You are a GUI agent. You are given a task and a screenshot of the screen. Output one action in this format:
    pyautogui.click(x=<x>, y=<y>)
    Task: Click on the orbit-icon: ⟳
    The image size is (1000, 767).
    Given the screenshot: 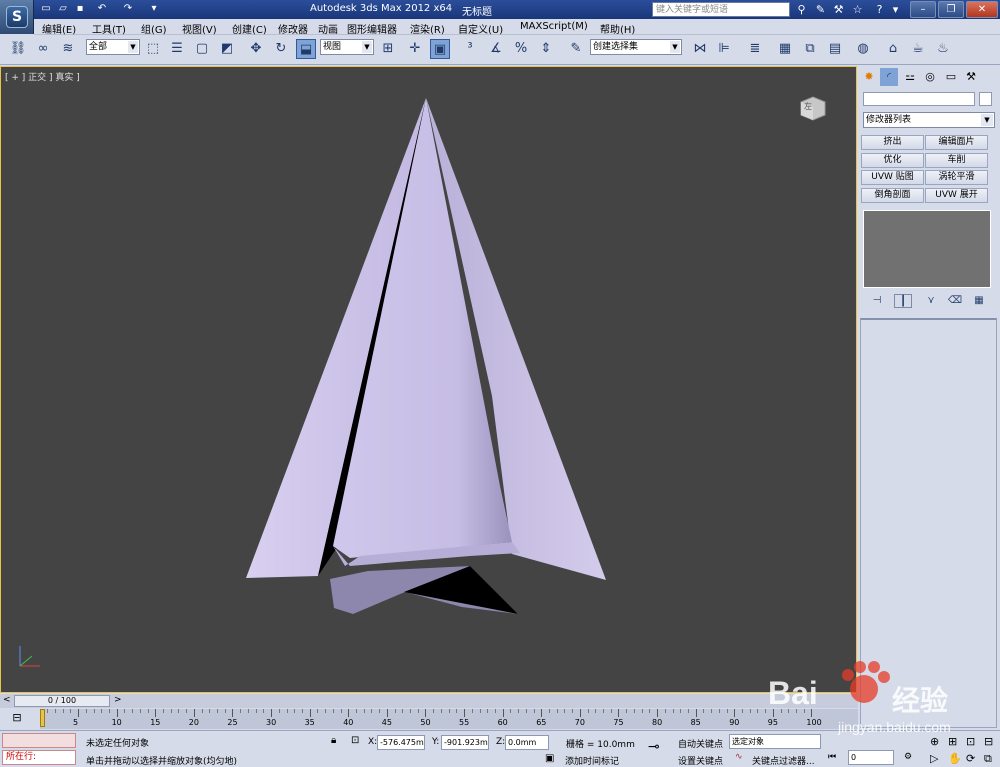 What is the action you would take?
    pyautogui.click(x=970, y=758)
    